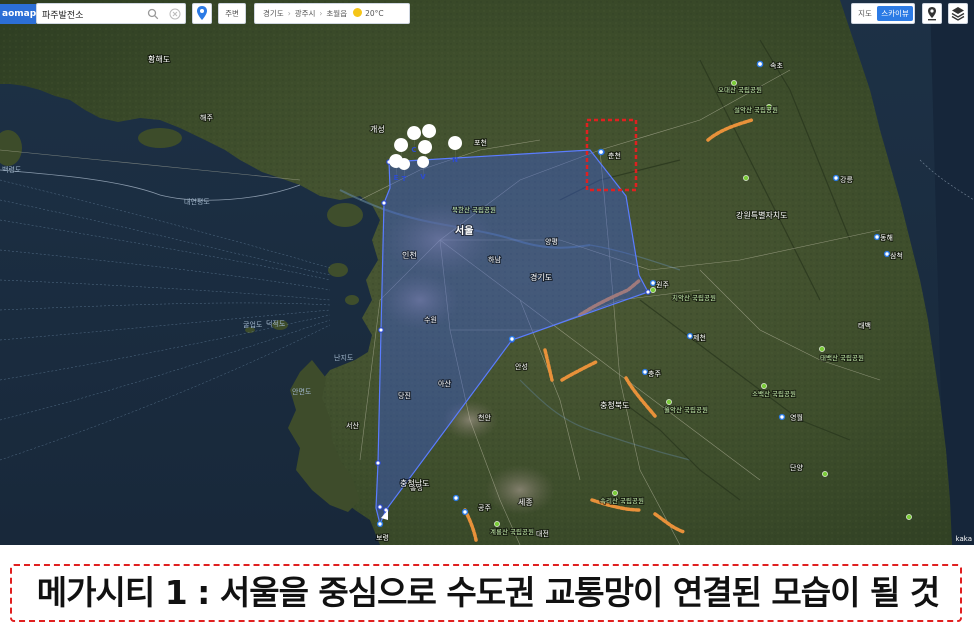  I want to click on label-sejong: 세종, so click(525, 502).